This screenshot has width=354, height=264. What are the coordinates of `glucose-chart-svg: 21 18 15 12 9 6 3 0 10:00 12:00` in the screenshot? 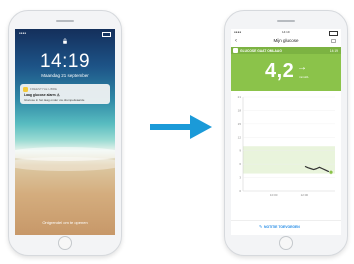 It's located at (286, 146).